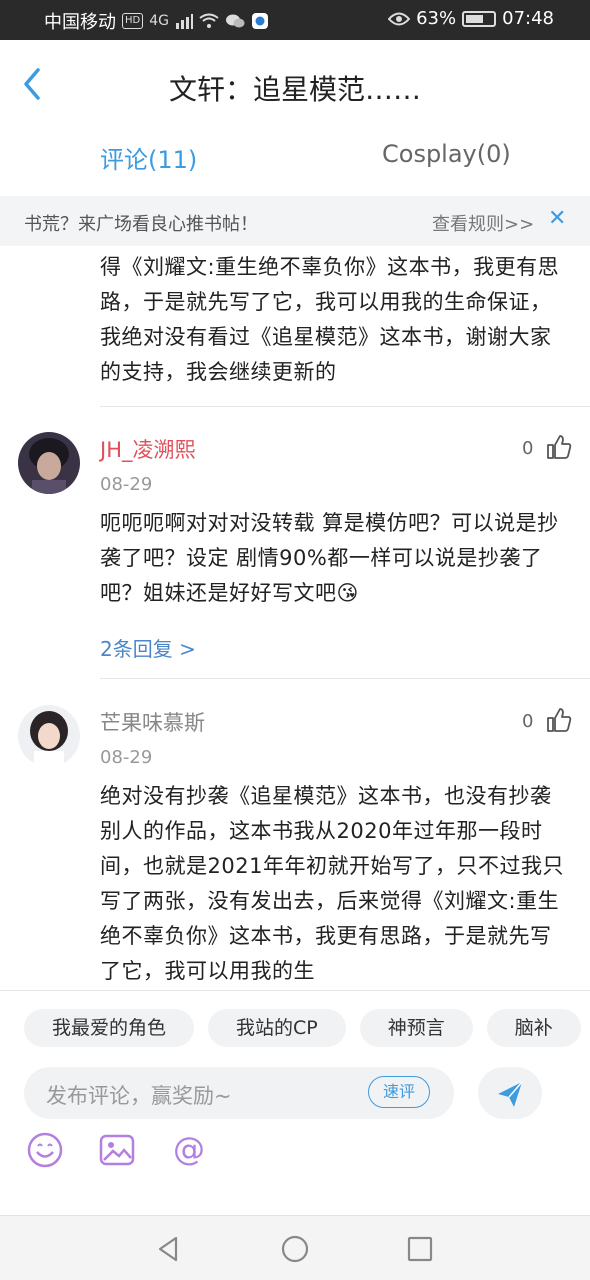  I want to click on hd-icon: HD, so click(133, 21).